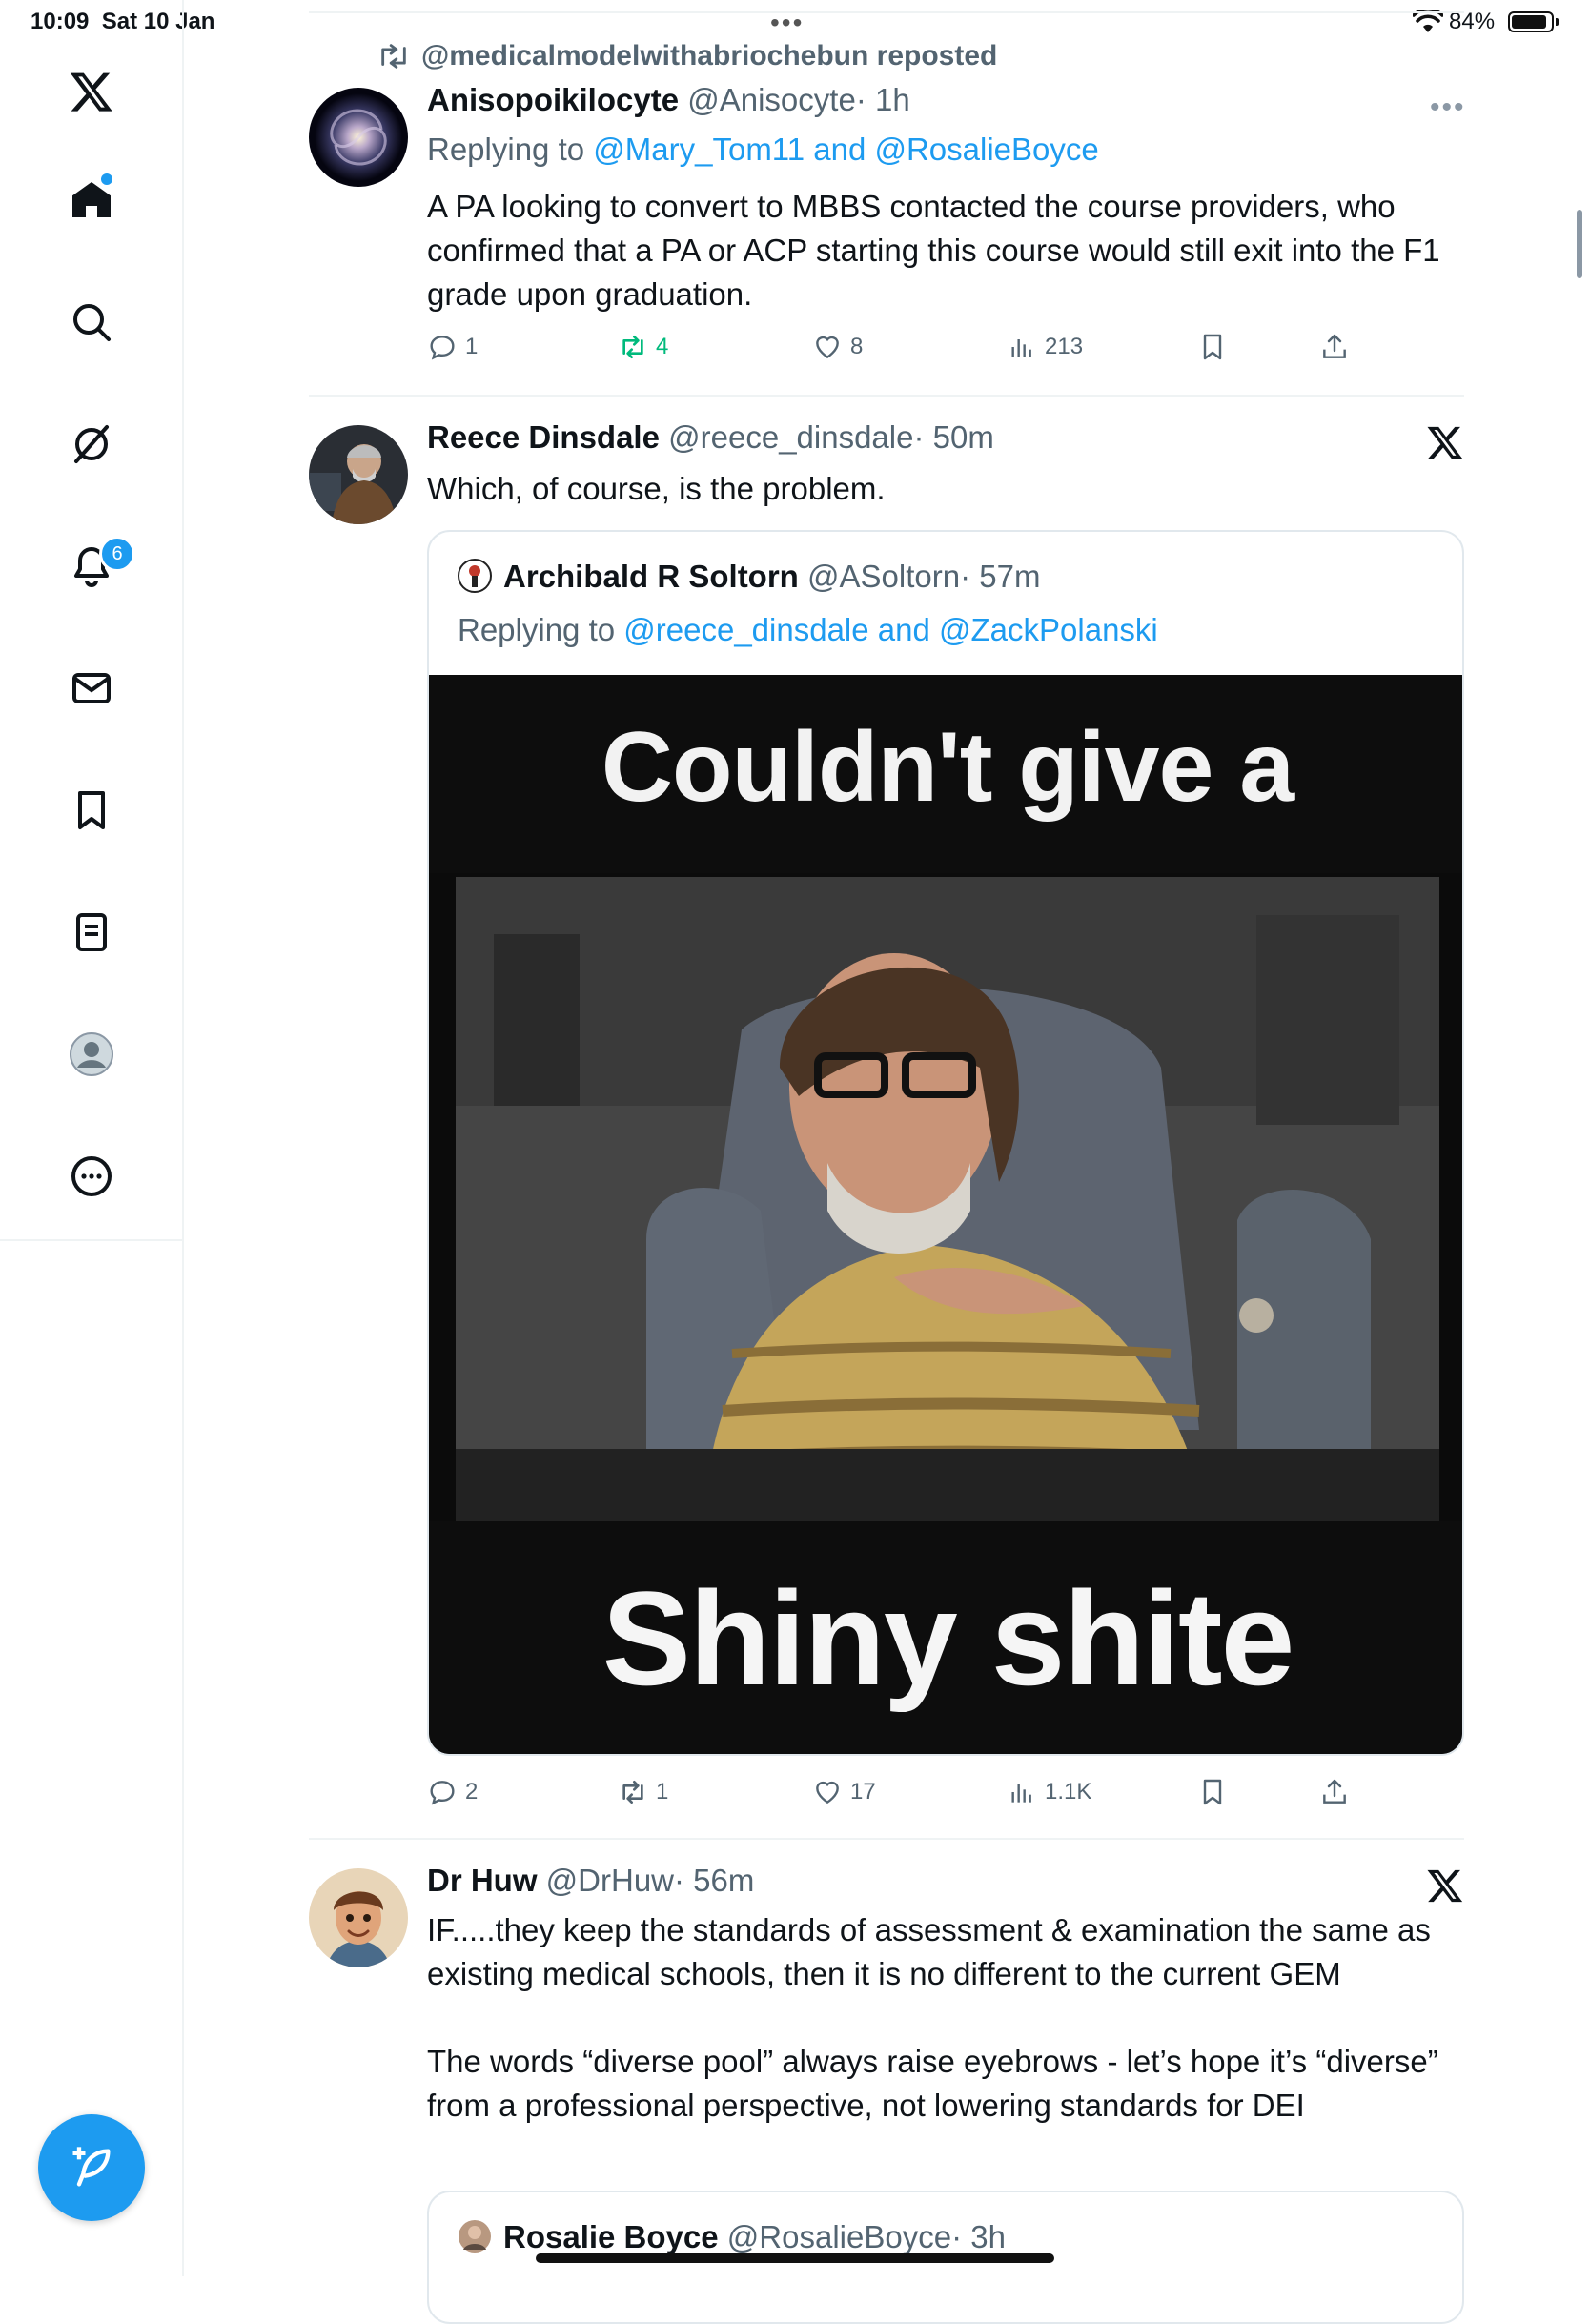 The image size is (1590, 2324). I want to click on avatar-reece-dinsdale, so click(358, 474).